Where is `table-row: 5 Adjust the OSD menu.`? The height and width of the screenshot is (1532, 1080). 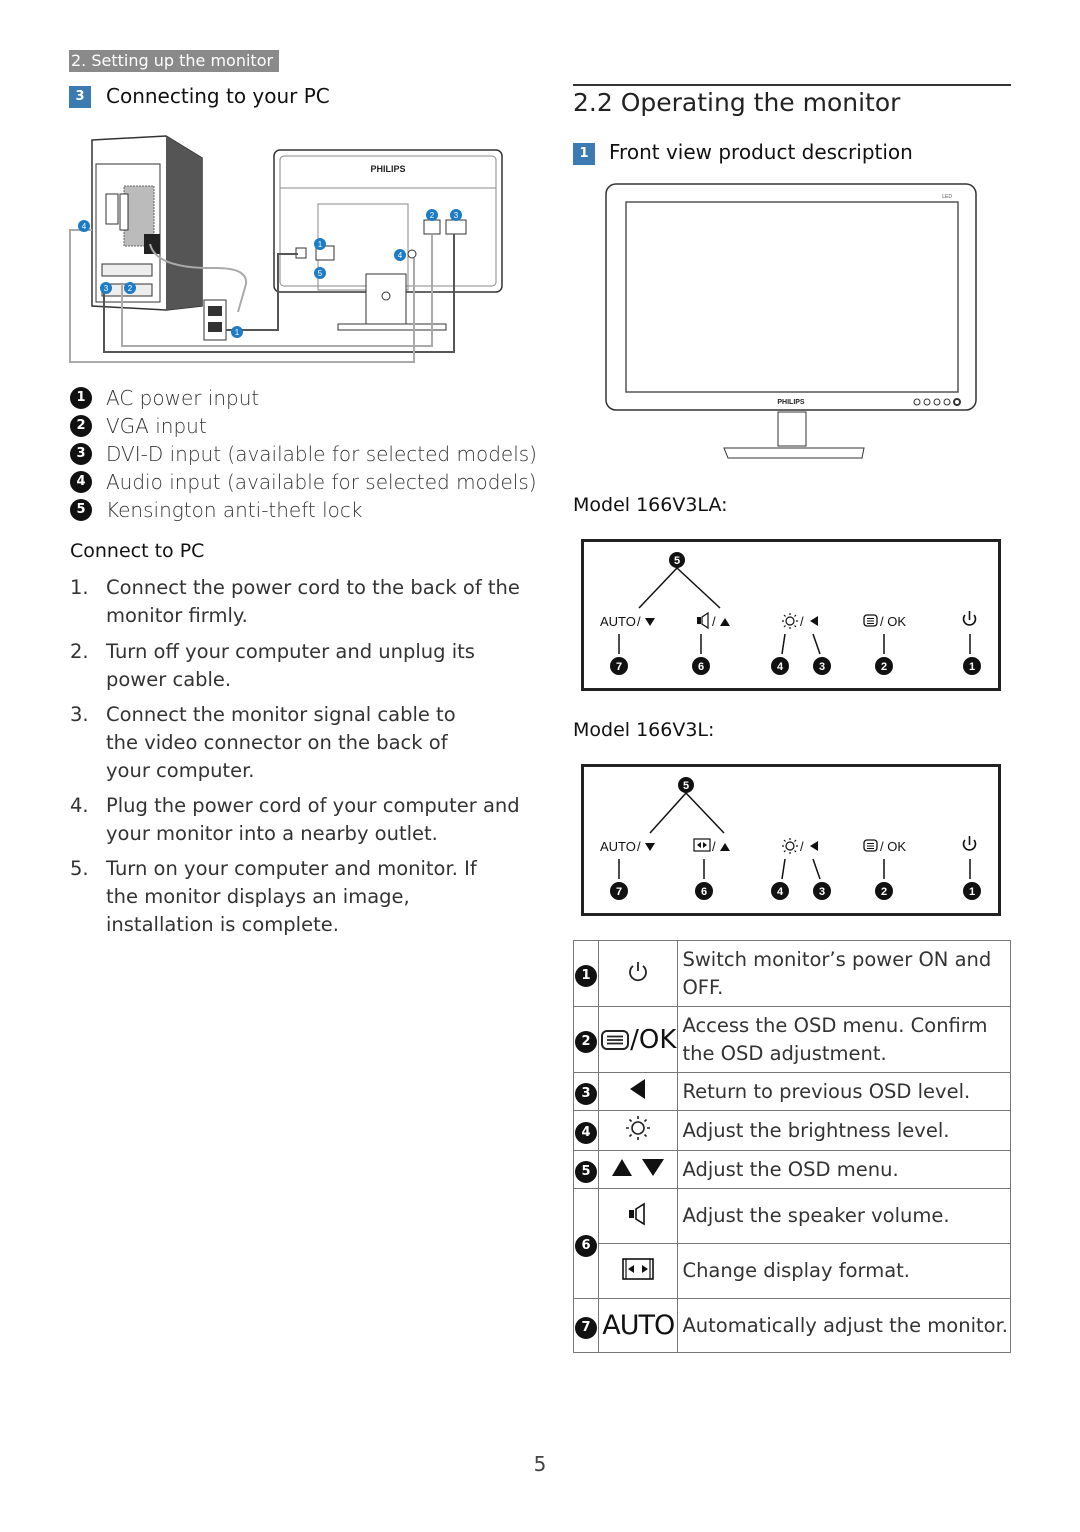 table-row: 5 Adjust the OSD menu. is located at coordinates (791, 1169).